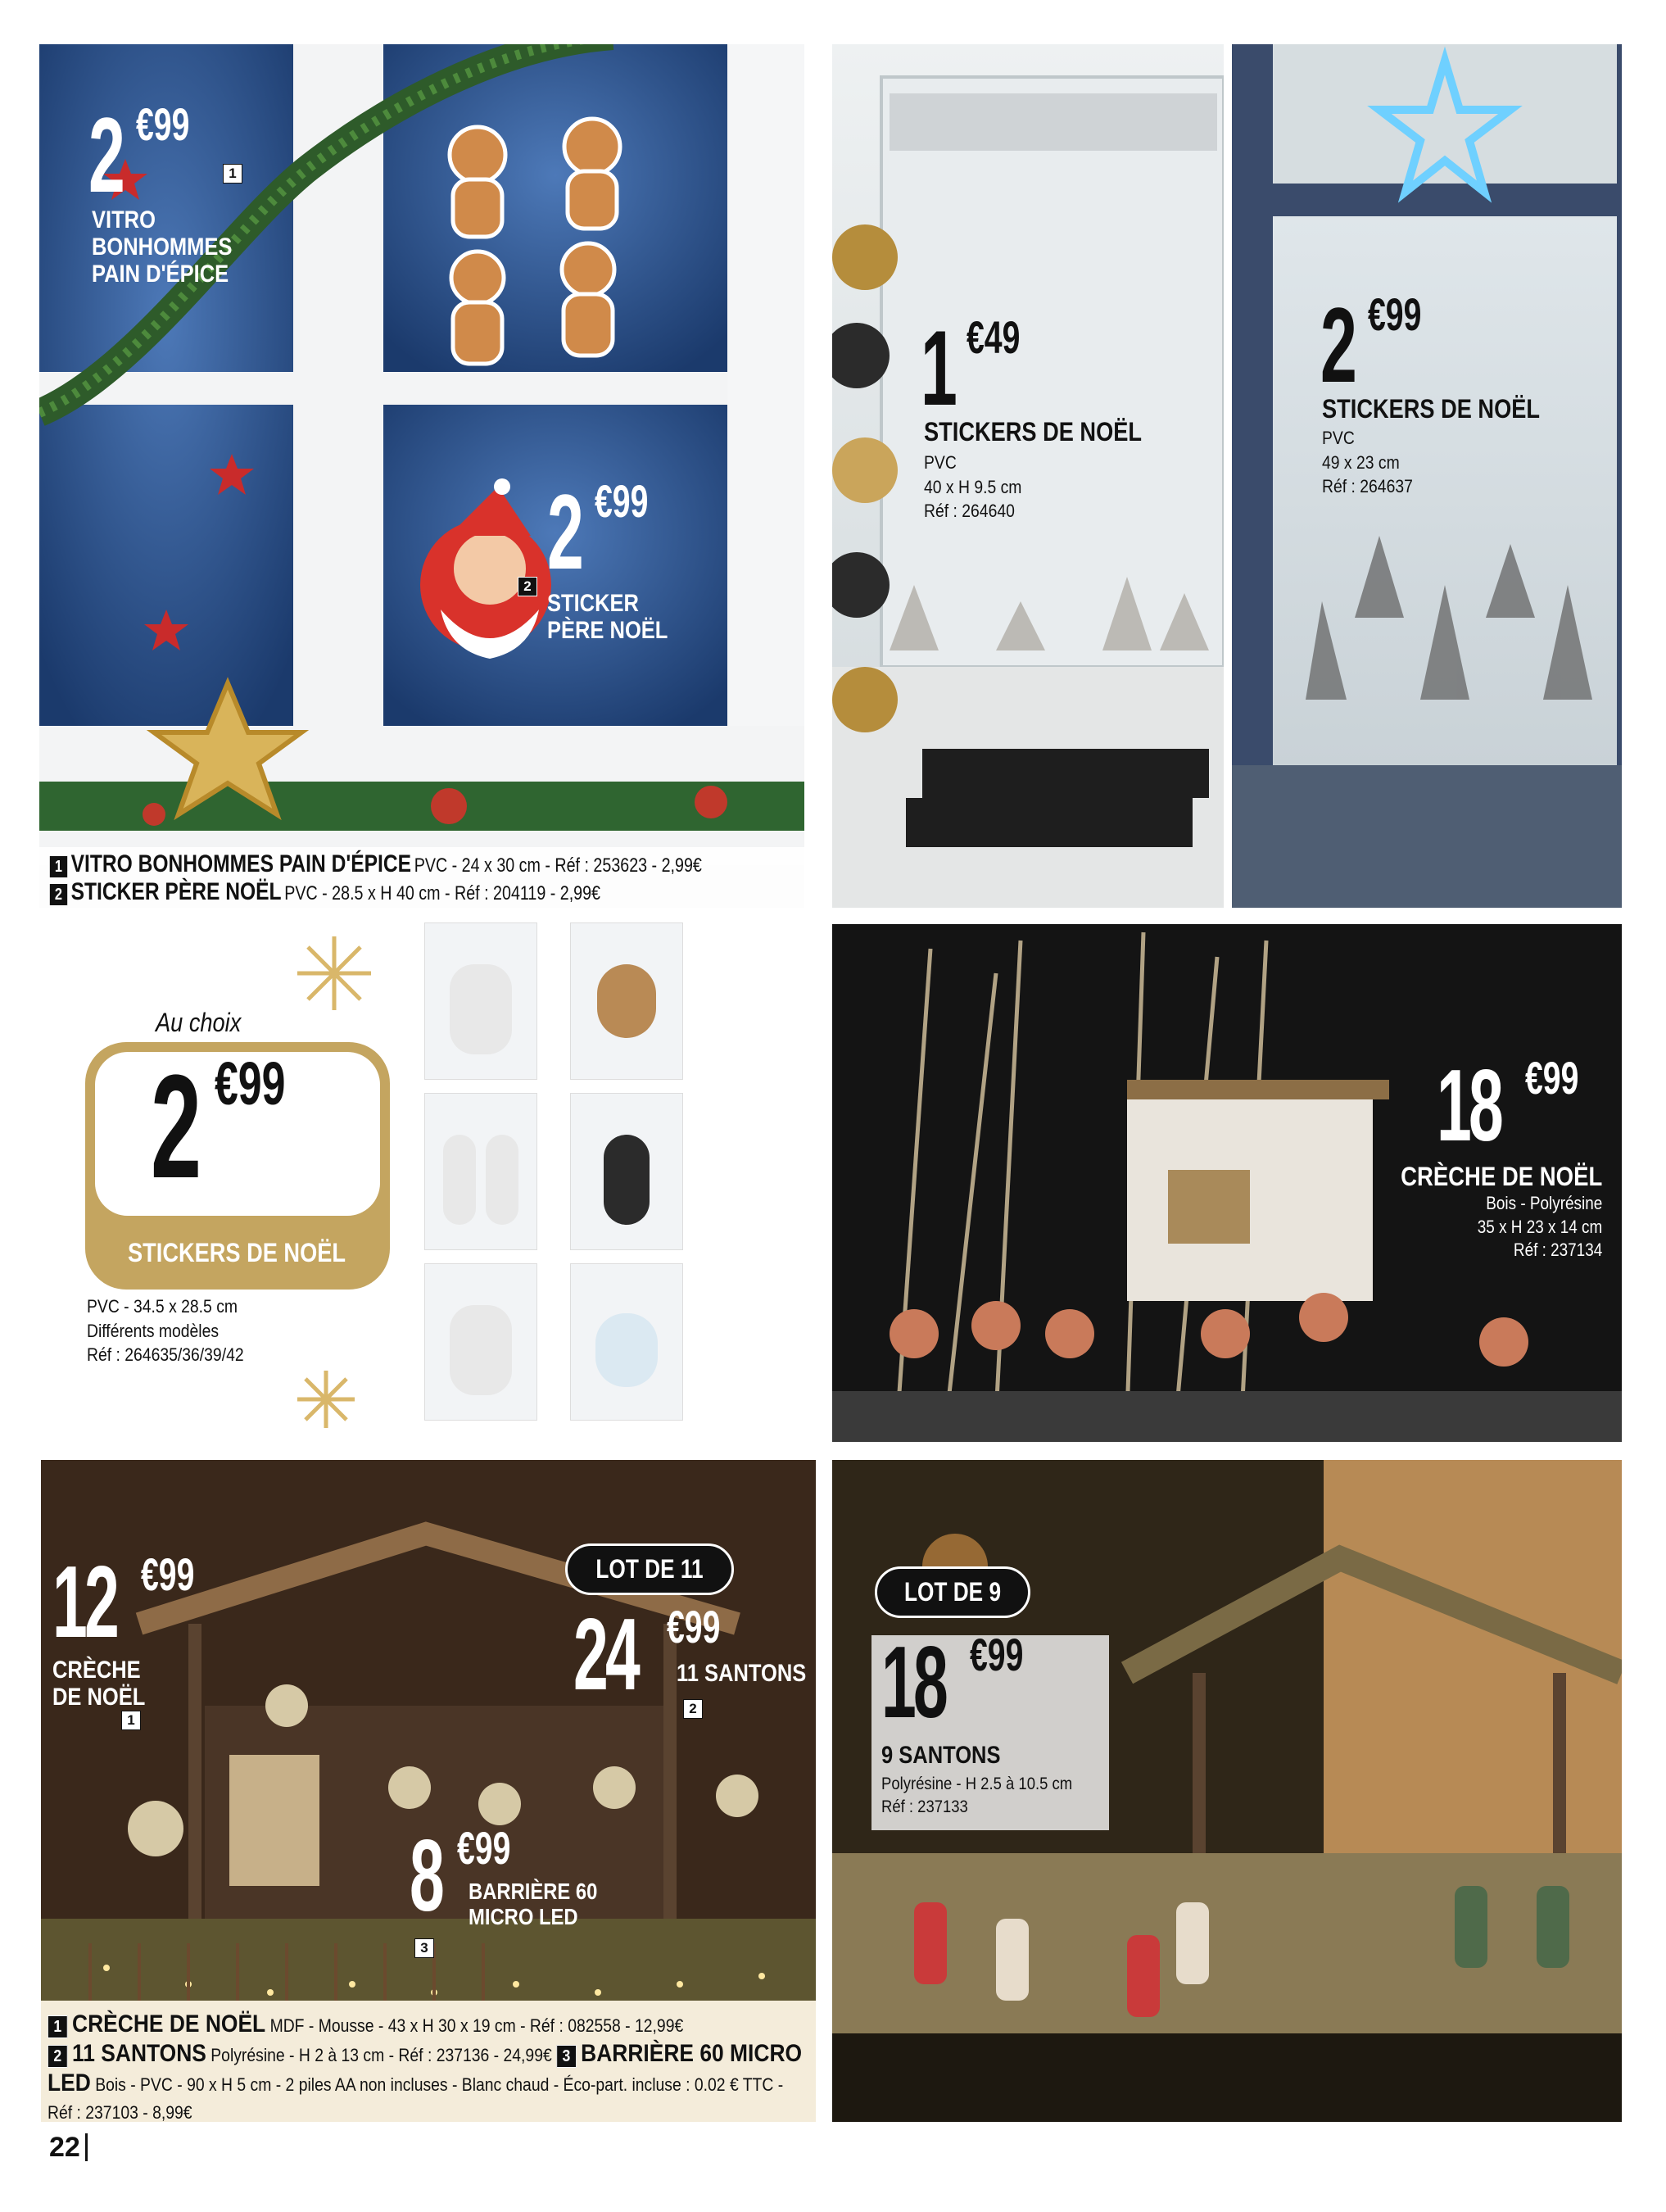 Image resolution: width=1666 pixels, height=2212 pixels. I want to click on sticker-thumb-penguin, so click(626, 1171).